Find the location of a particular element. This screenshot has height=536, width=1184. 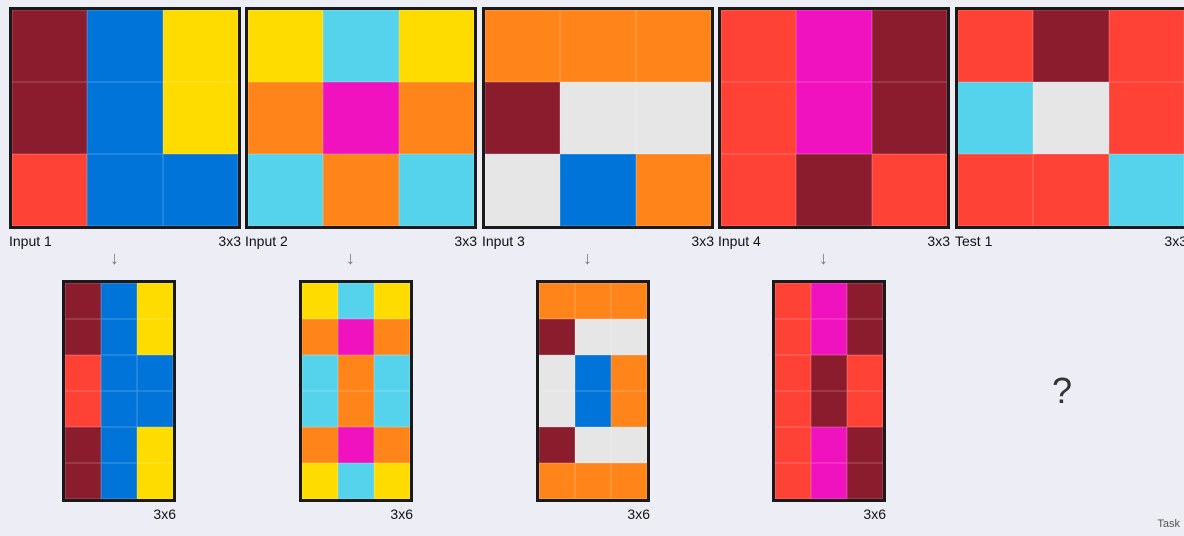

grid-caption: Input 1 3x3 is located at coordinates (125, 241).